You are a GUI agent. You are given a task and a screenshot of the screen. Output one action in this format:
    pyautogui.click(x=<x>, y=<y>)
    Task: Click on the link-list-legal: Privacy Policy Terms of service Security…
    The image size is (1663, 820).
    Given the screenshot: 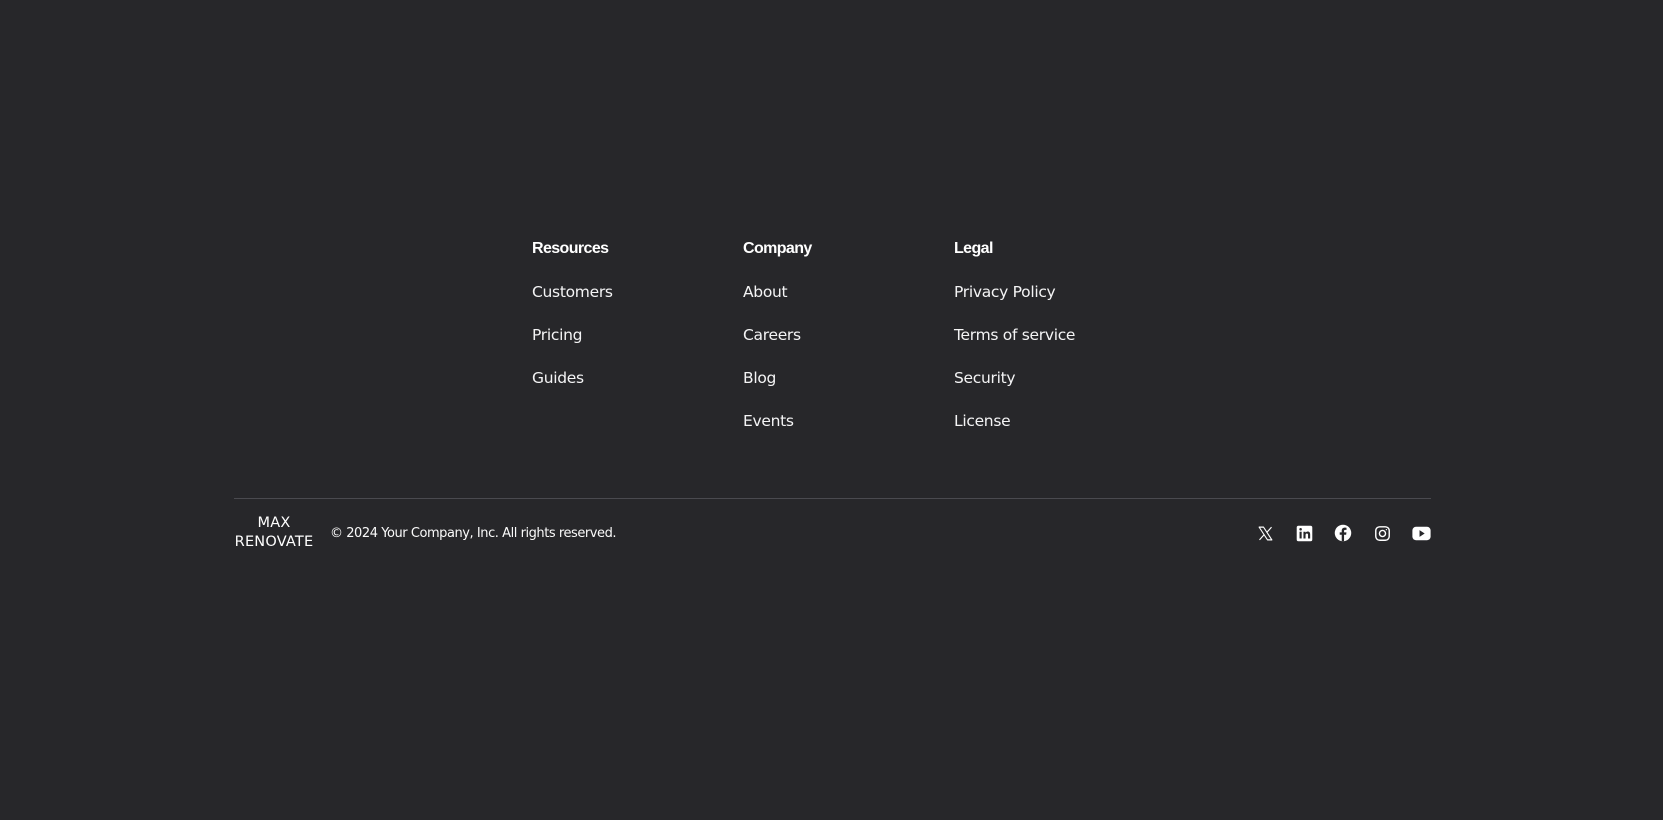 What is the action you would take?
    pyautogui.click(x=1059, y=356)
    